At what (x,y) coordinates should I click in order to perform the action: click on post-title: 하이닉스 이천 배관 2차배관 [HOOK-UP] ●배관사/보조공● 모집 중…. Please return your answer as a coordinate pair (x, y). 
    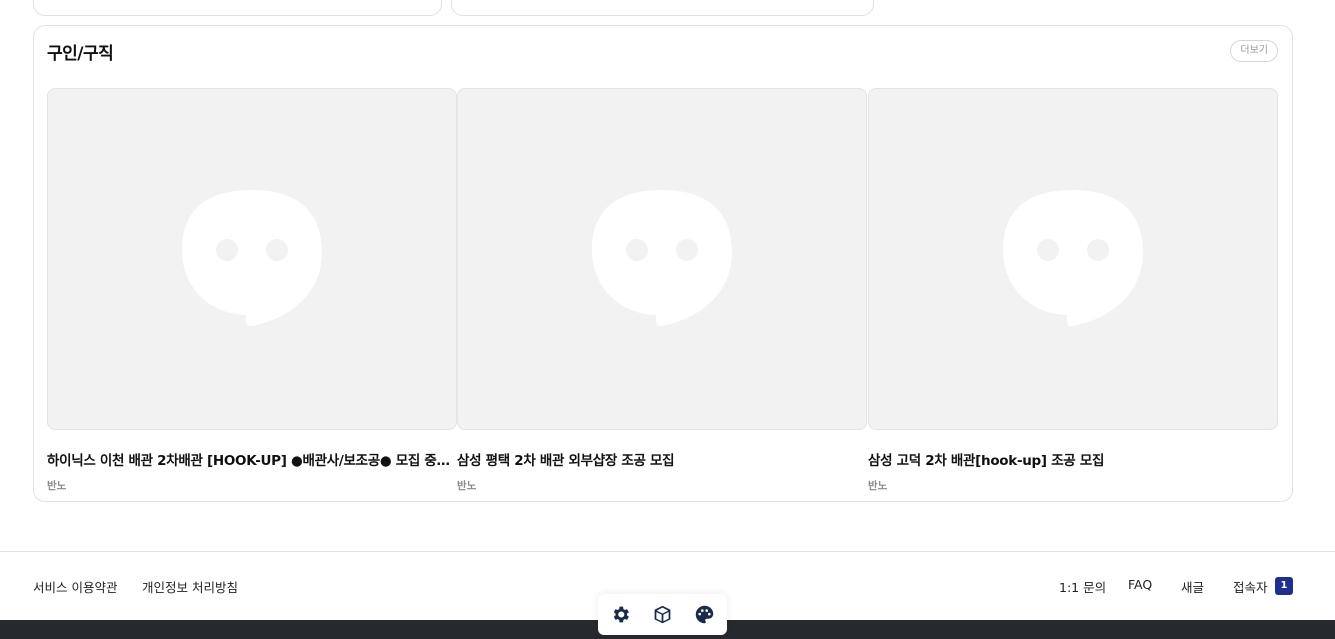
    Looking at the image, I should click on (249, 459).